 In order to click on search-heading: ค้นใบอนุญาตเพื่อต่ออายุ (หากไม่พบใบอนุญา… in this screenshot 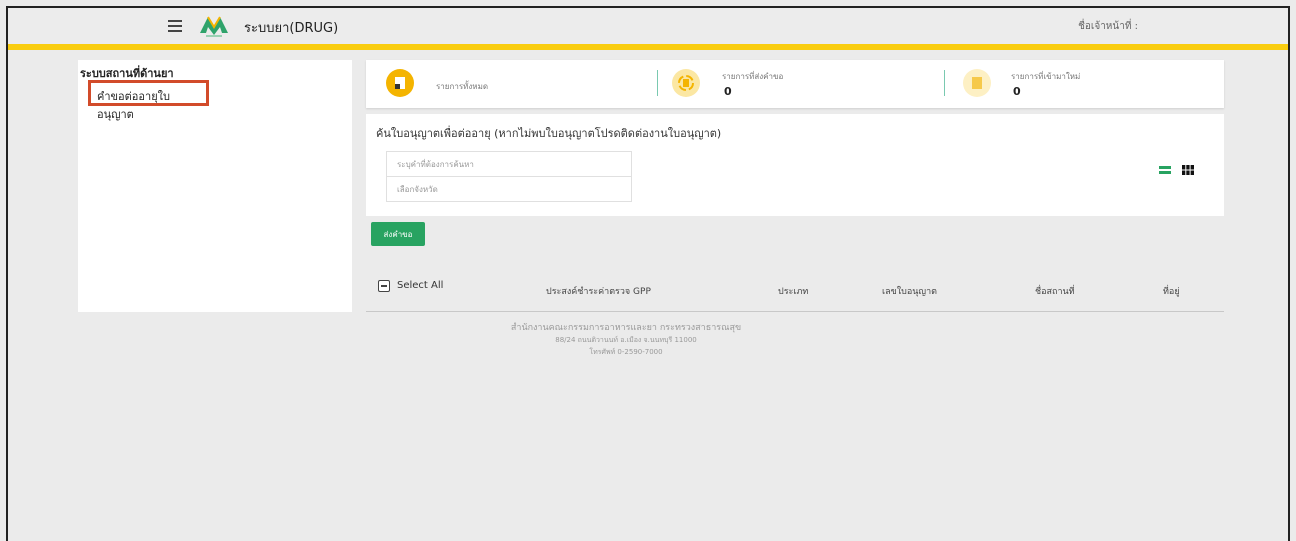, I will do `click(549, 133)`.